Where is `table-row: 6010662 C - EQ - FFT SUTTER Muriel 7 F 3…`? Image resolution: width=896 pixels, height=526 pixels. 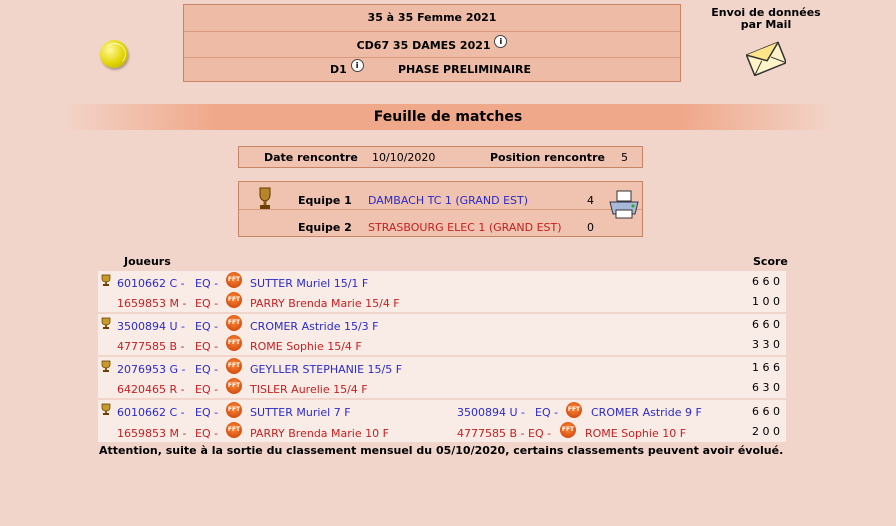 table-row: 6010662 C - EQ - FFT SUTTER Muriel 7 F 3… is located at coordinates (442, 421).